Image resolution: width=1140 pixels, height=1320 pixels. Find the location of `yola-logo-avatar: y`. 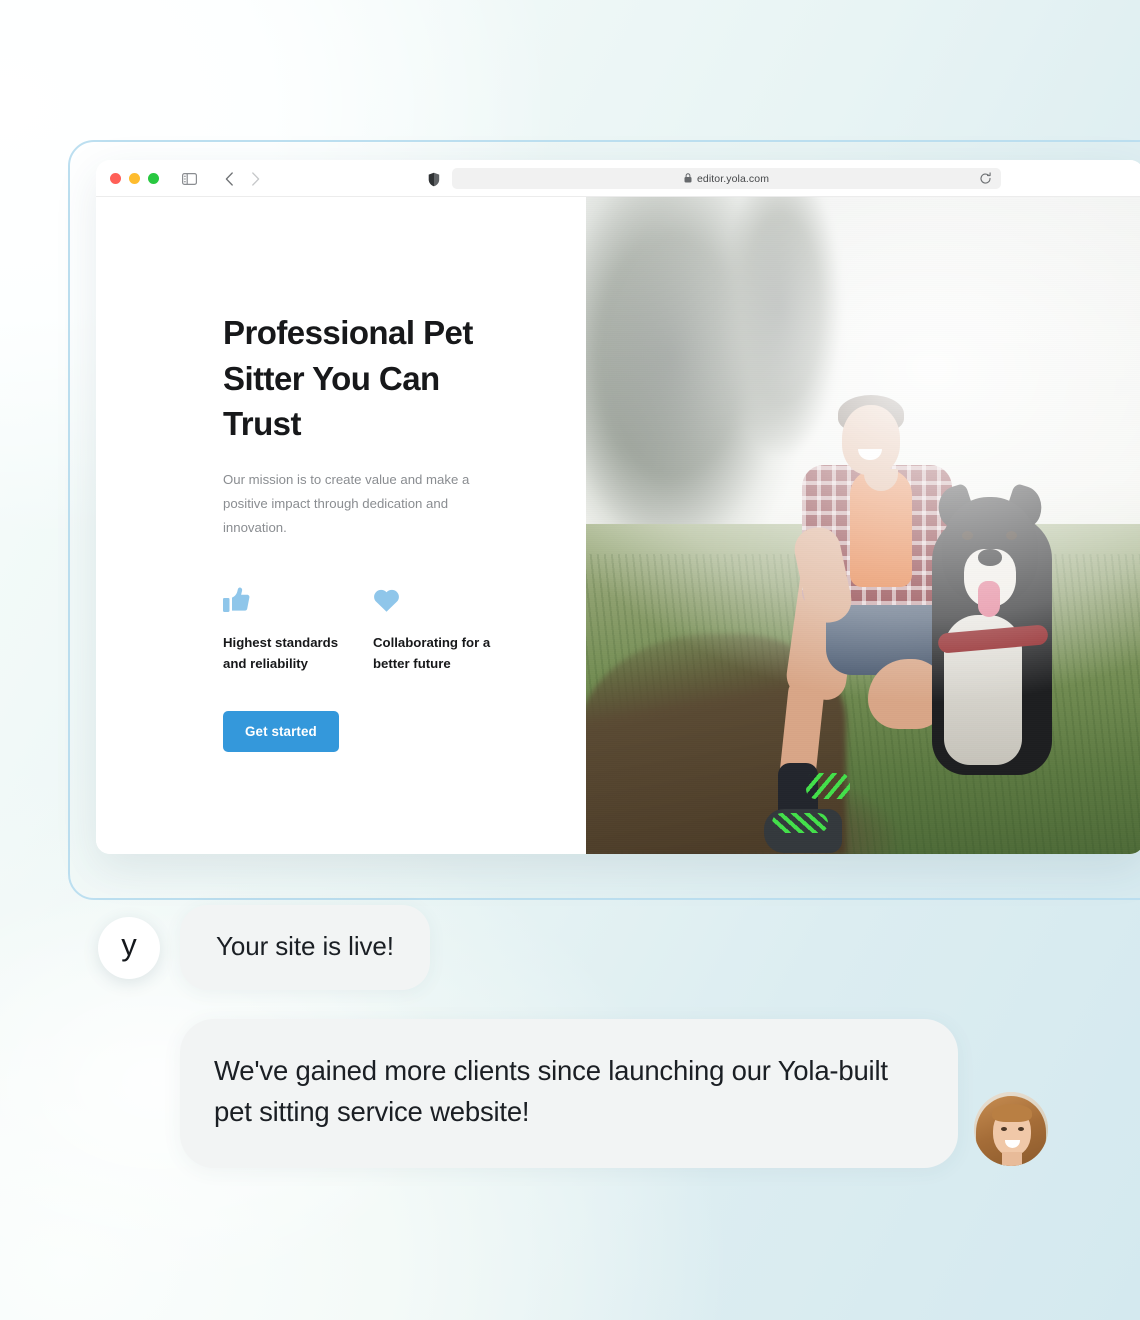

yola-logo-avatar: y is located at coordinates (129, 947).